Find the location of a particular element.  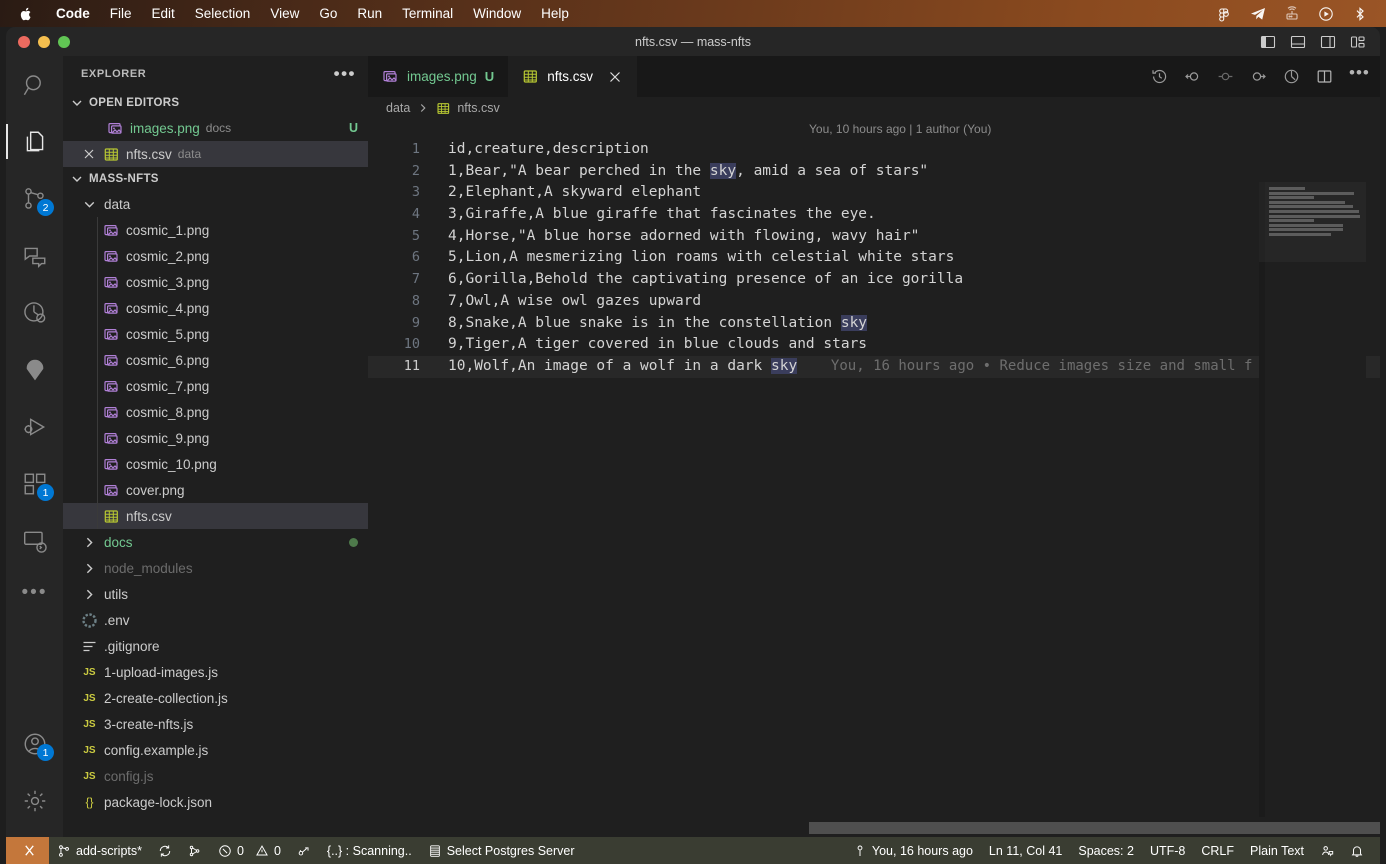

tree-file--env: .env is located at coordinates (215, 620).